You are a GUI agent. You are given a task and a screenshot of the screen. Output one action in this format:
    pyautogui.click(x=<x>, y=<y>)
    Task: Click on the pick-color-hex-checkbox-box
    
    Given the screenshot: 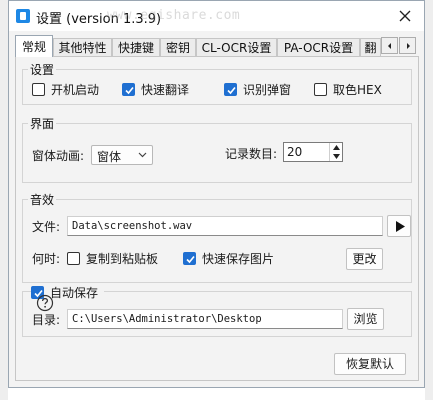 What is the action you would take?
    pyautogui.click(x=320, y=89)
    